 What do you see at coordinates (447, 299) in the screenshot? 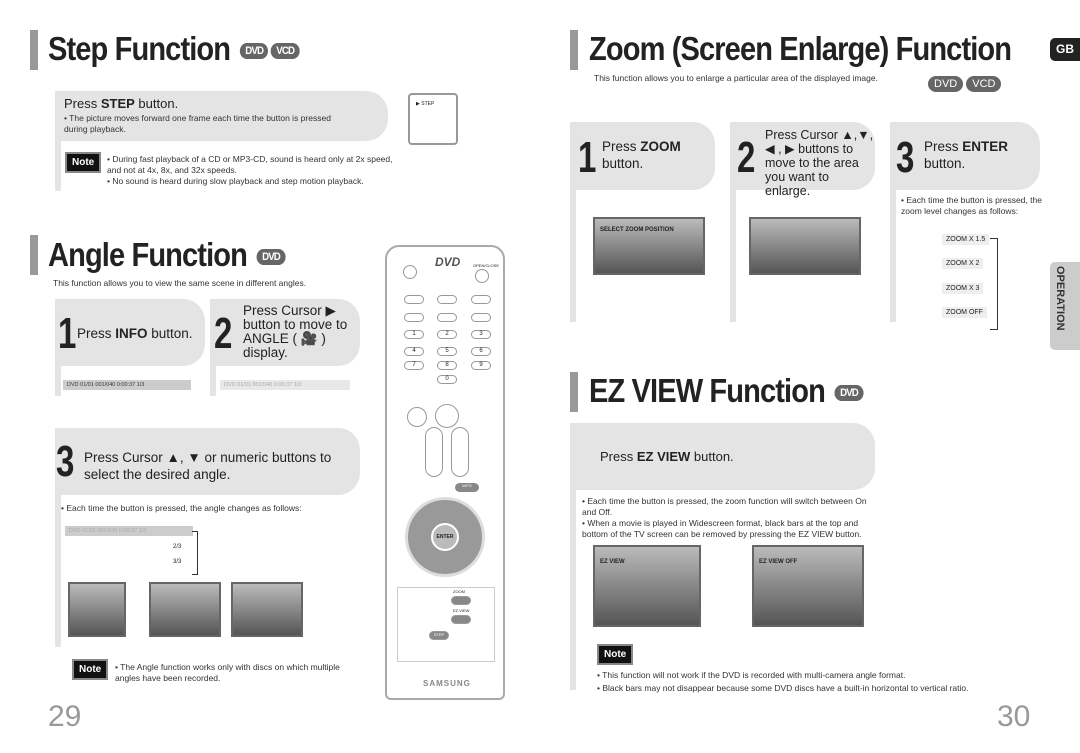
I see `dvd-button` at bounding box center [447, 299].